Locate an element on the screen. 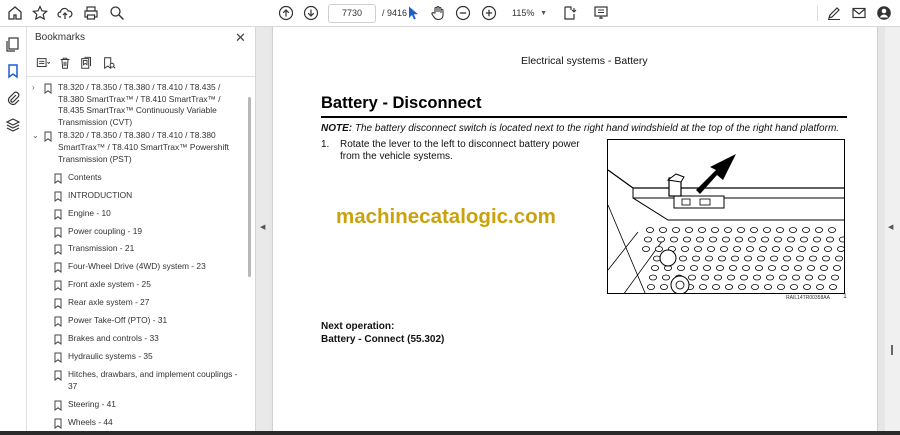  bookmark-item: Hydraulic systems - 35 is located at coordinates (134, 357).